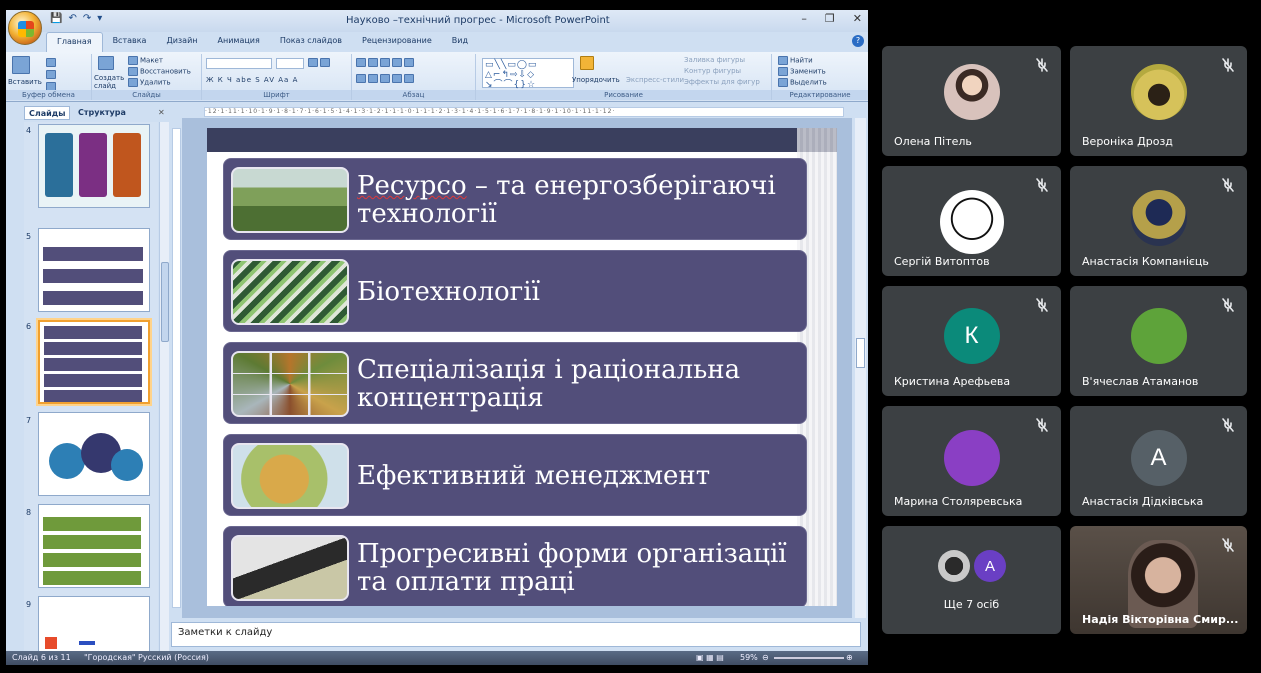 The image size is (1261, 673). I want to click on zoom-out-icon: ⊖, so click(765, 657).